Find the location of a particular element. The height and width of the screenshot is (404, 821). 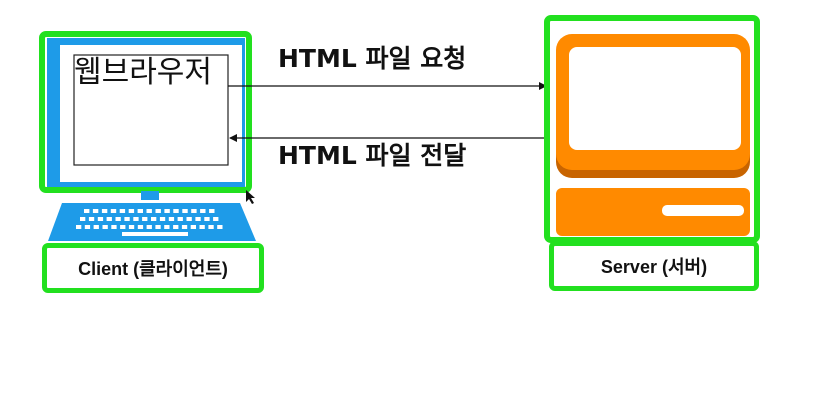

server-caption-text: Server (서버) is located at coordinates (654, 267).